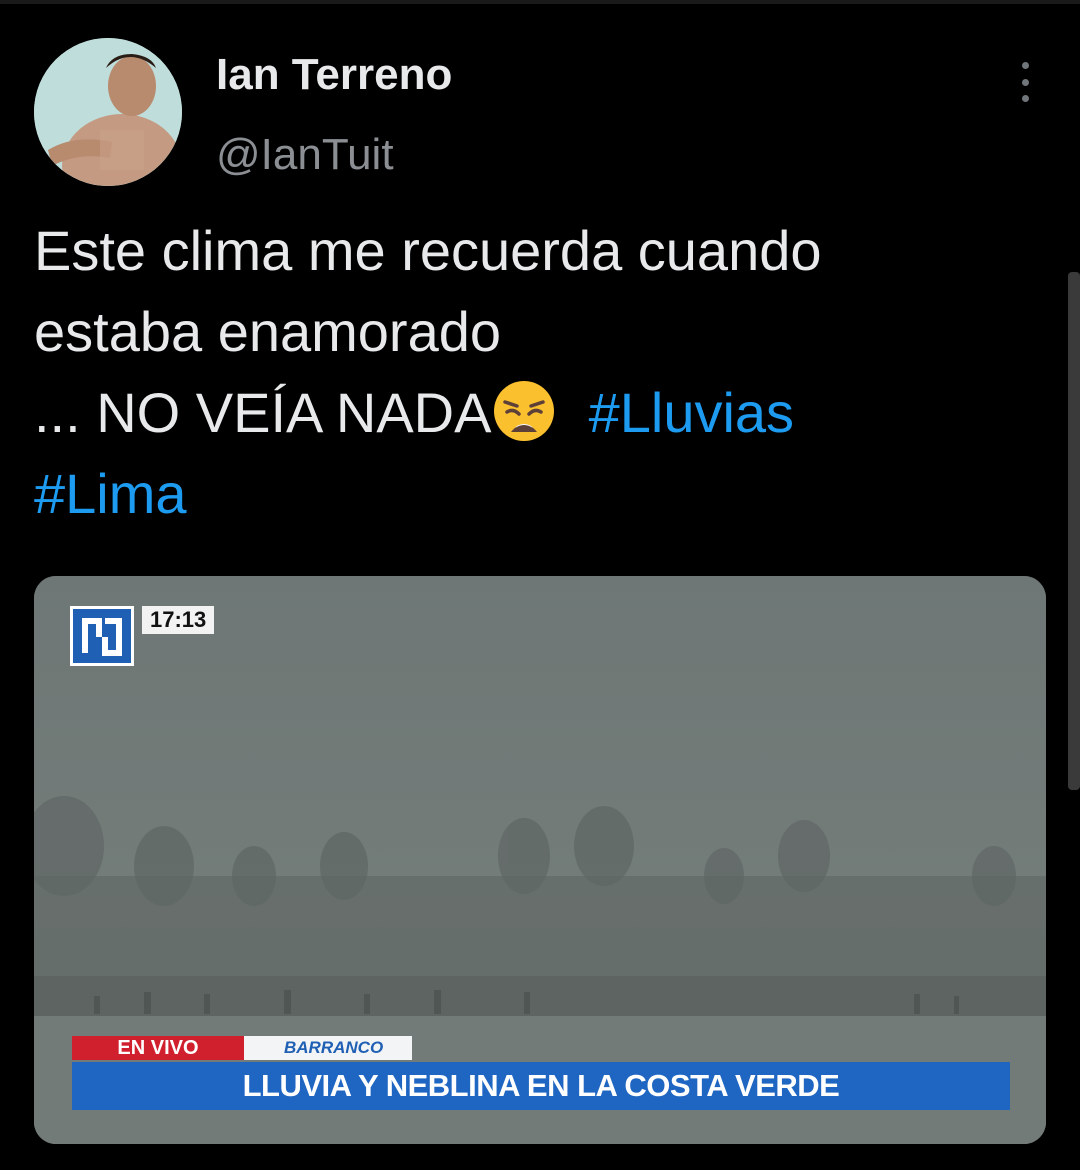  What do you see at coordinates (108, 112) in the screenshot?
I see `avatar` at bounding box center [108, 112].